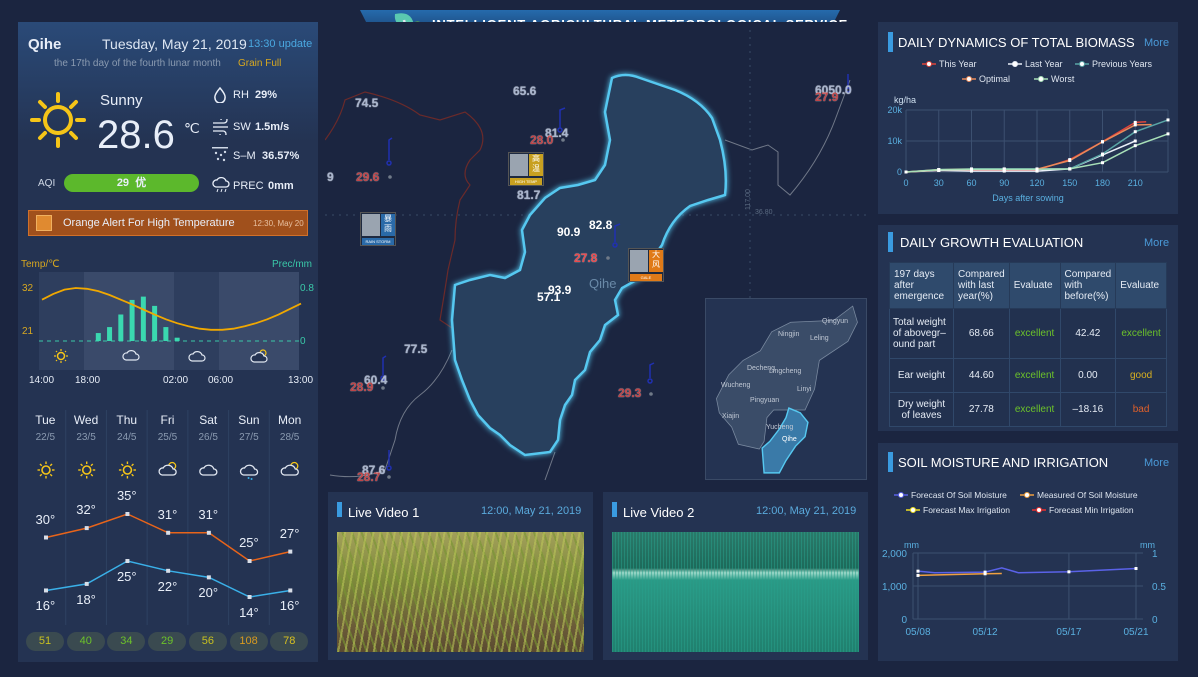  I want to click on district-label: Pingyuan, so click(764, 400).